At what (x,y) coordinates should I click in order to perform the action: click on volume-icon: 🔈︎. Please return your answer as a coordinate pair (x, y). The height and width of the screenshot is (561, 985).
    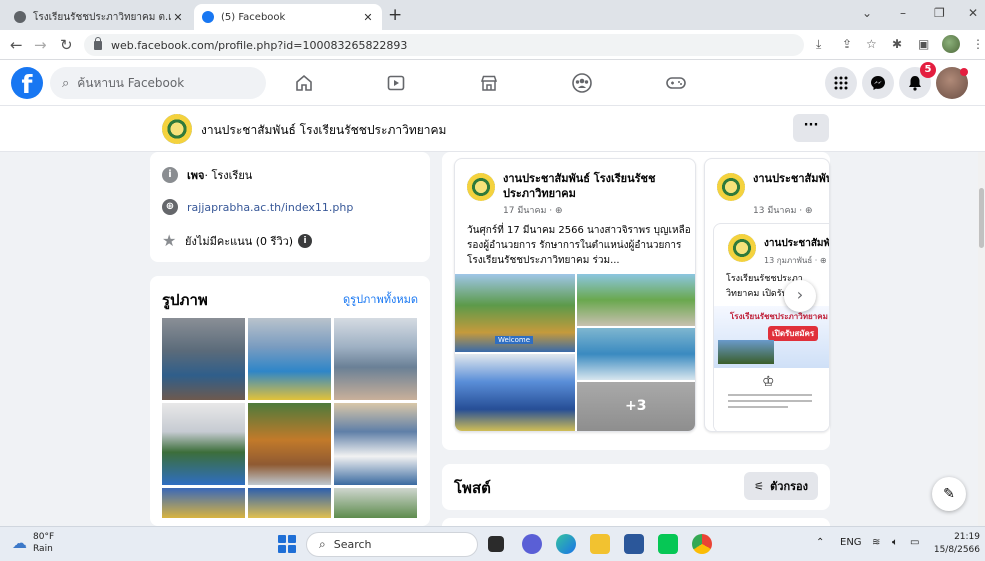
    Looking at the image, I should click on (895, 542).